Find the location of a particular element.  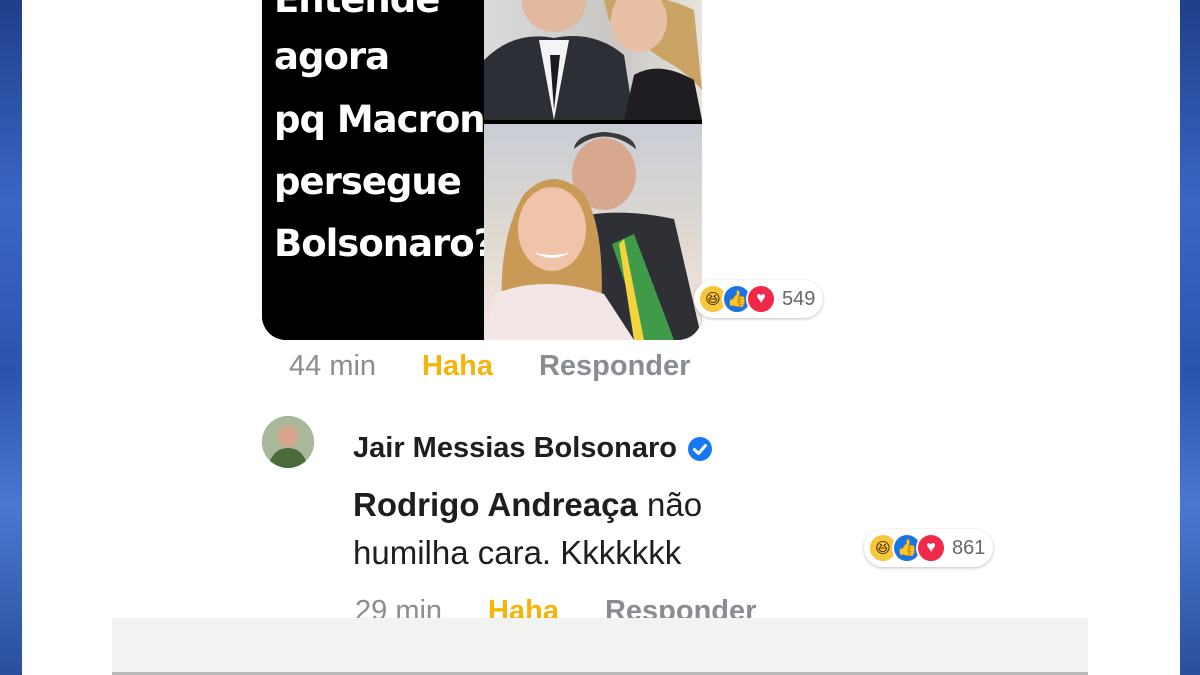

bolsonaro-couple-photo is located at coordinates (593, 232).